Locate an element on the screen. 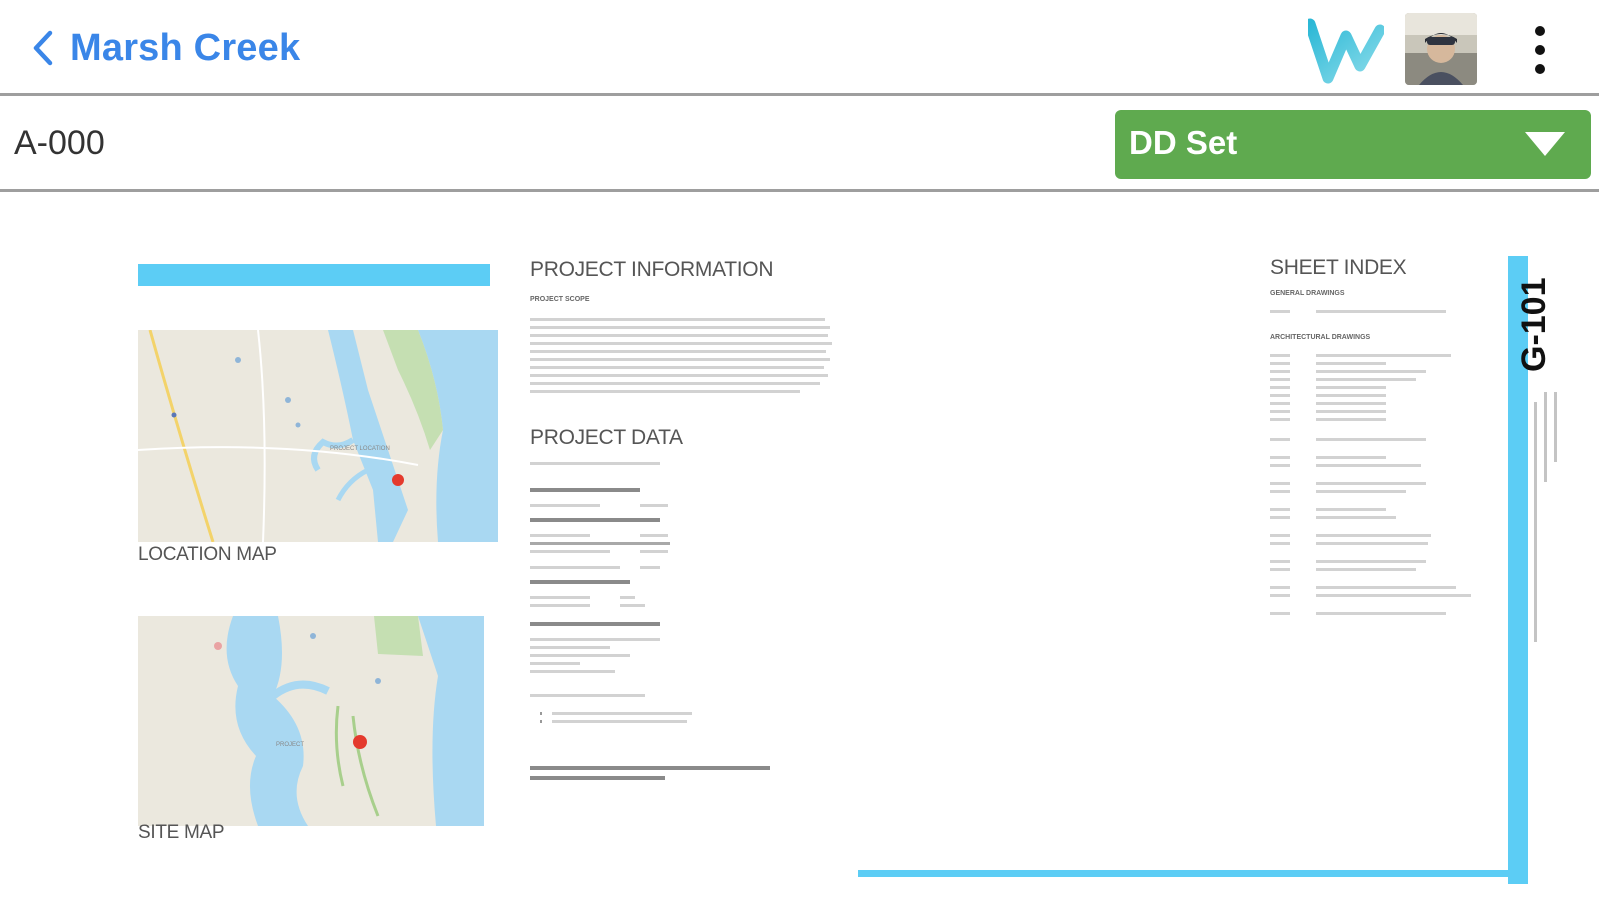 Image resolution: width=1599 pixels, height=900 pixels. more-vertical-icon is located at coordinates (1540, 50).